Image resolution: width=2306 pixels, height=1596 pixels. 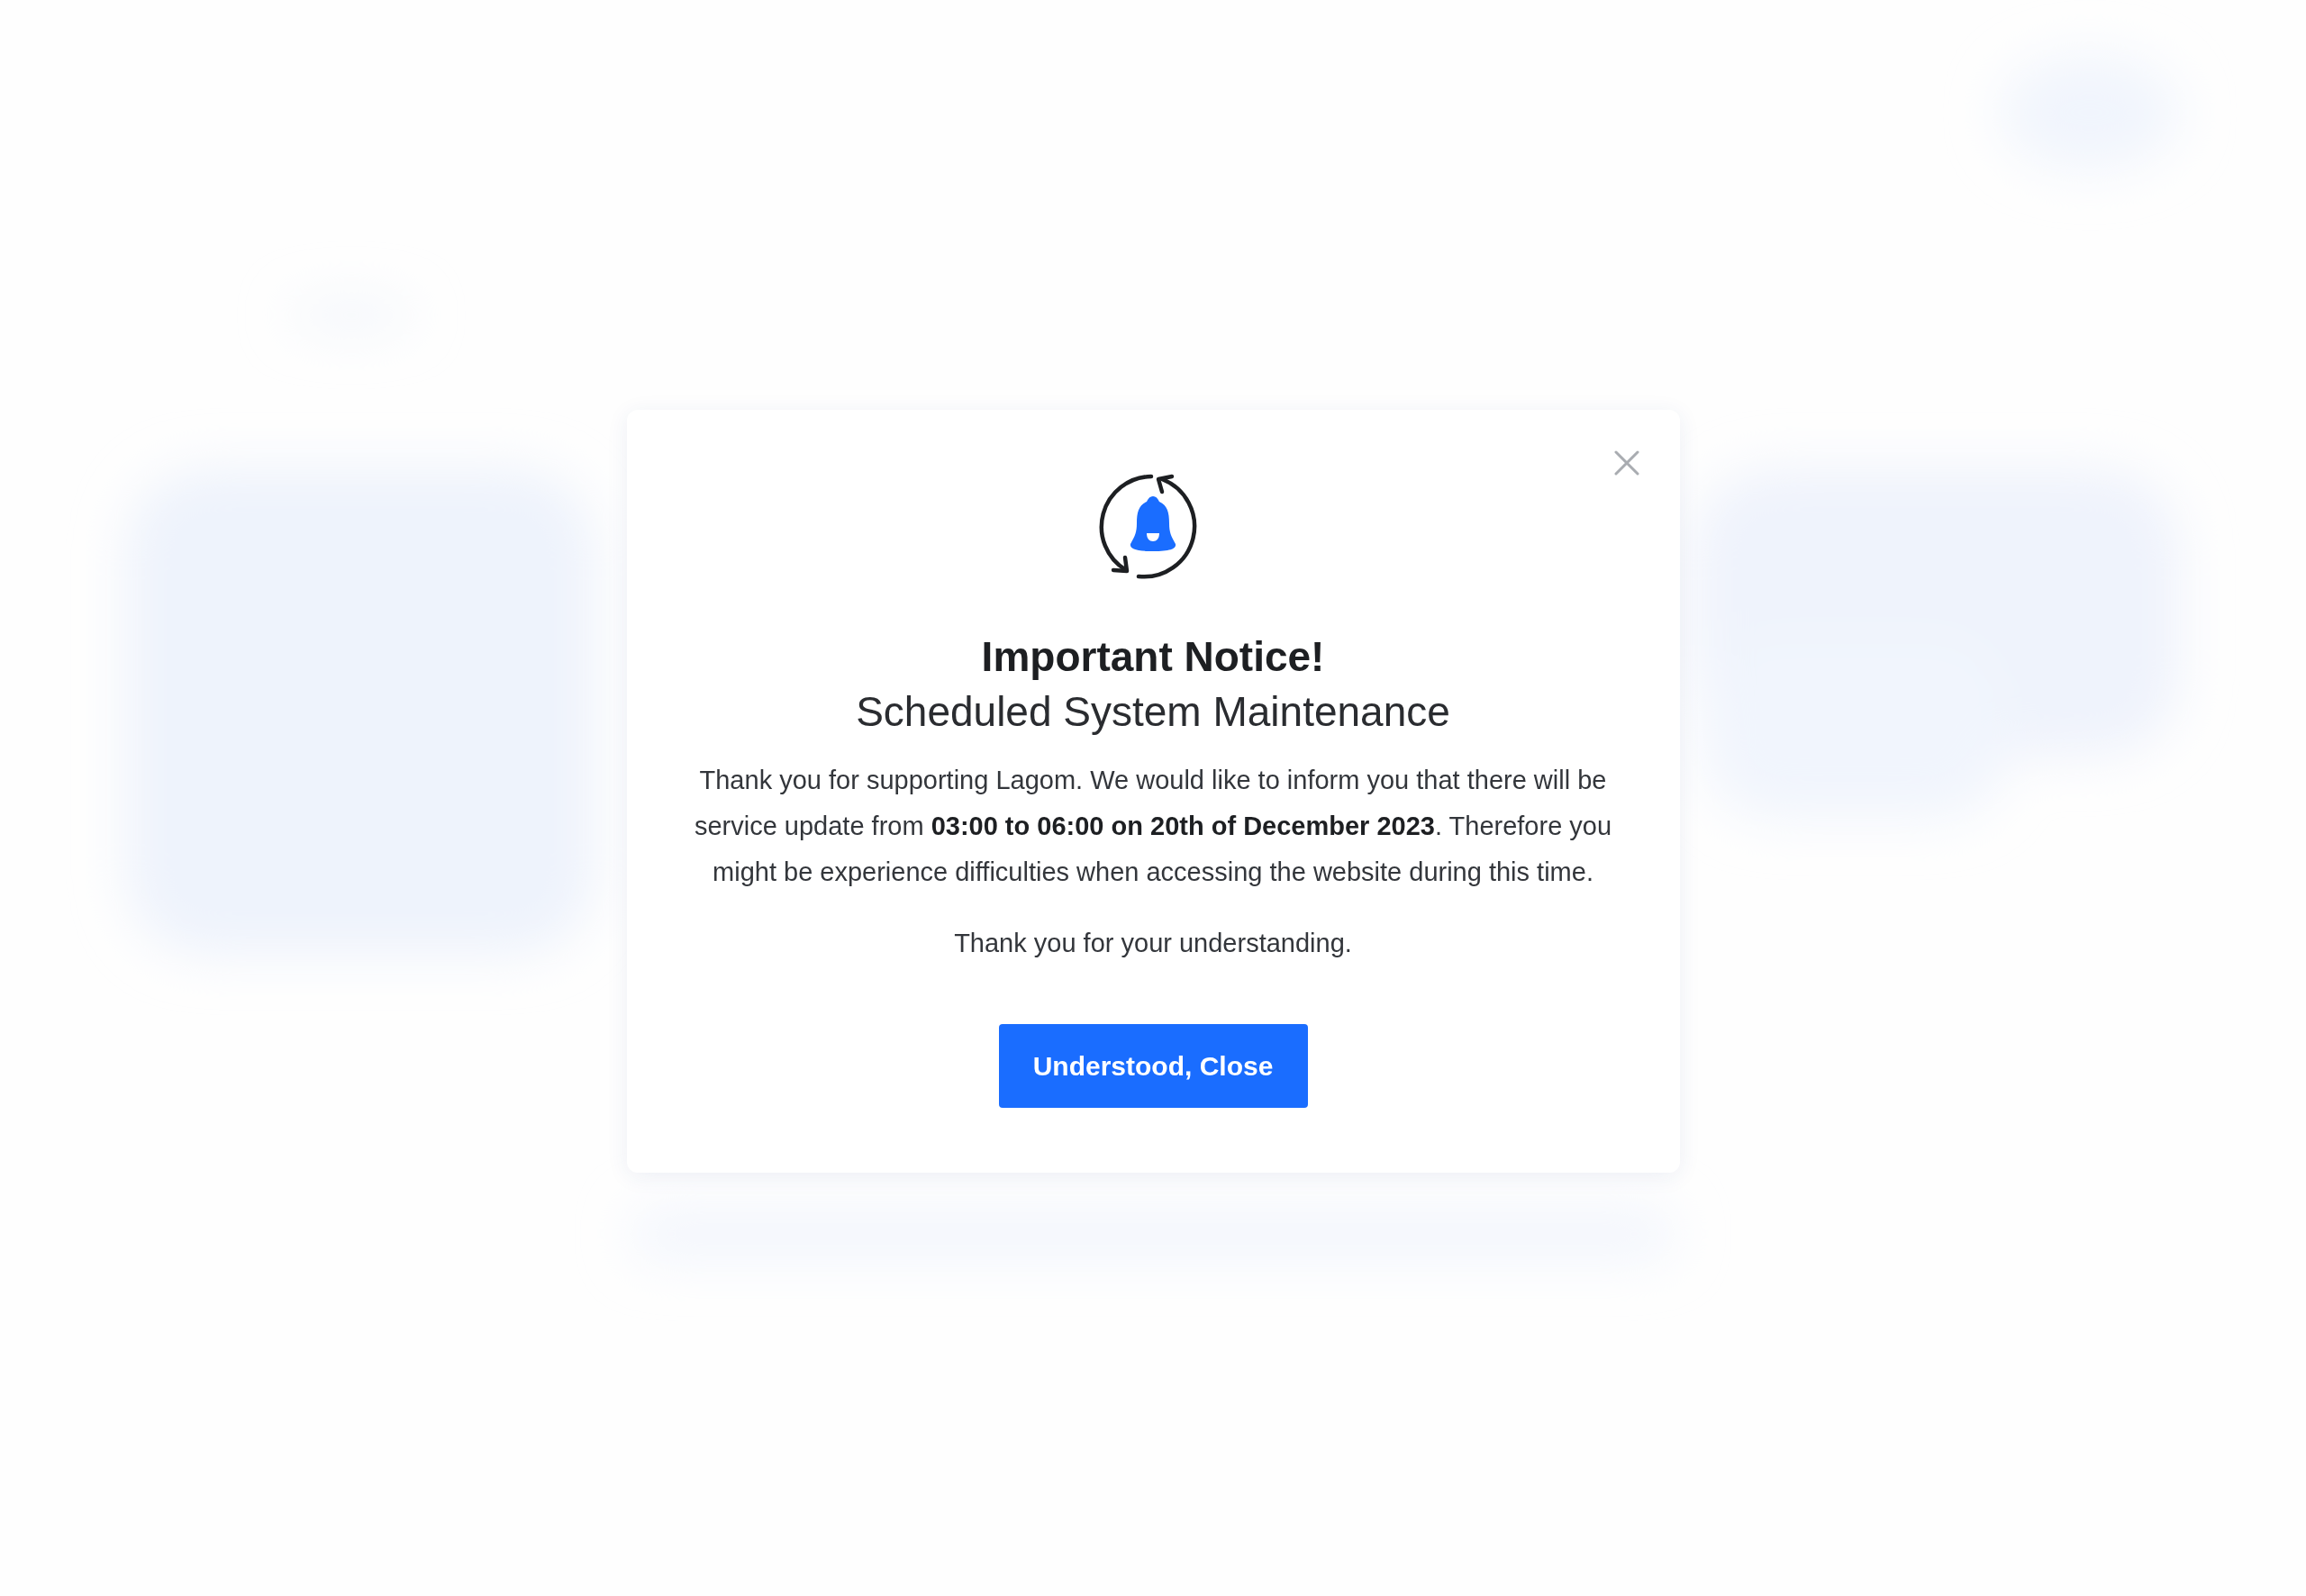 What do you see at coordinates (1626, 462) in the screenshot?
I see `close-button` at bounding box center [1626, 462].